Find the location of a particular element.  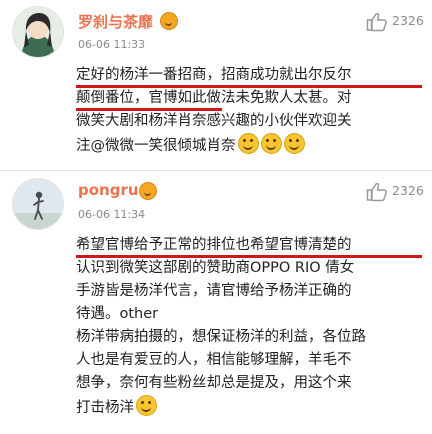

comment-line: 人也是有爱豆的人，相信能够理解，羊毛不 is located at coordinates (214, 360).